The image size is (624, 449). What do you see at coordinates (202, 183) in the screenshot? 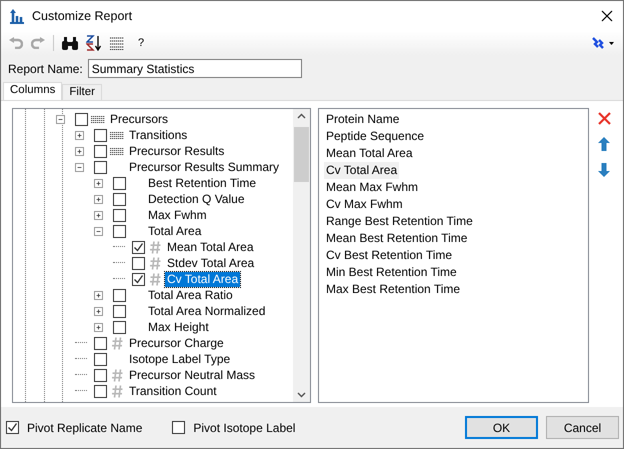
I see `tree-item: Best Retention Time` at bounding box center [202, 183].